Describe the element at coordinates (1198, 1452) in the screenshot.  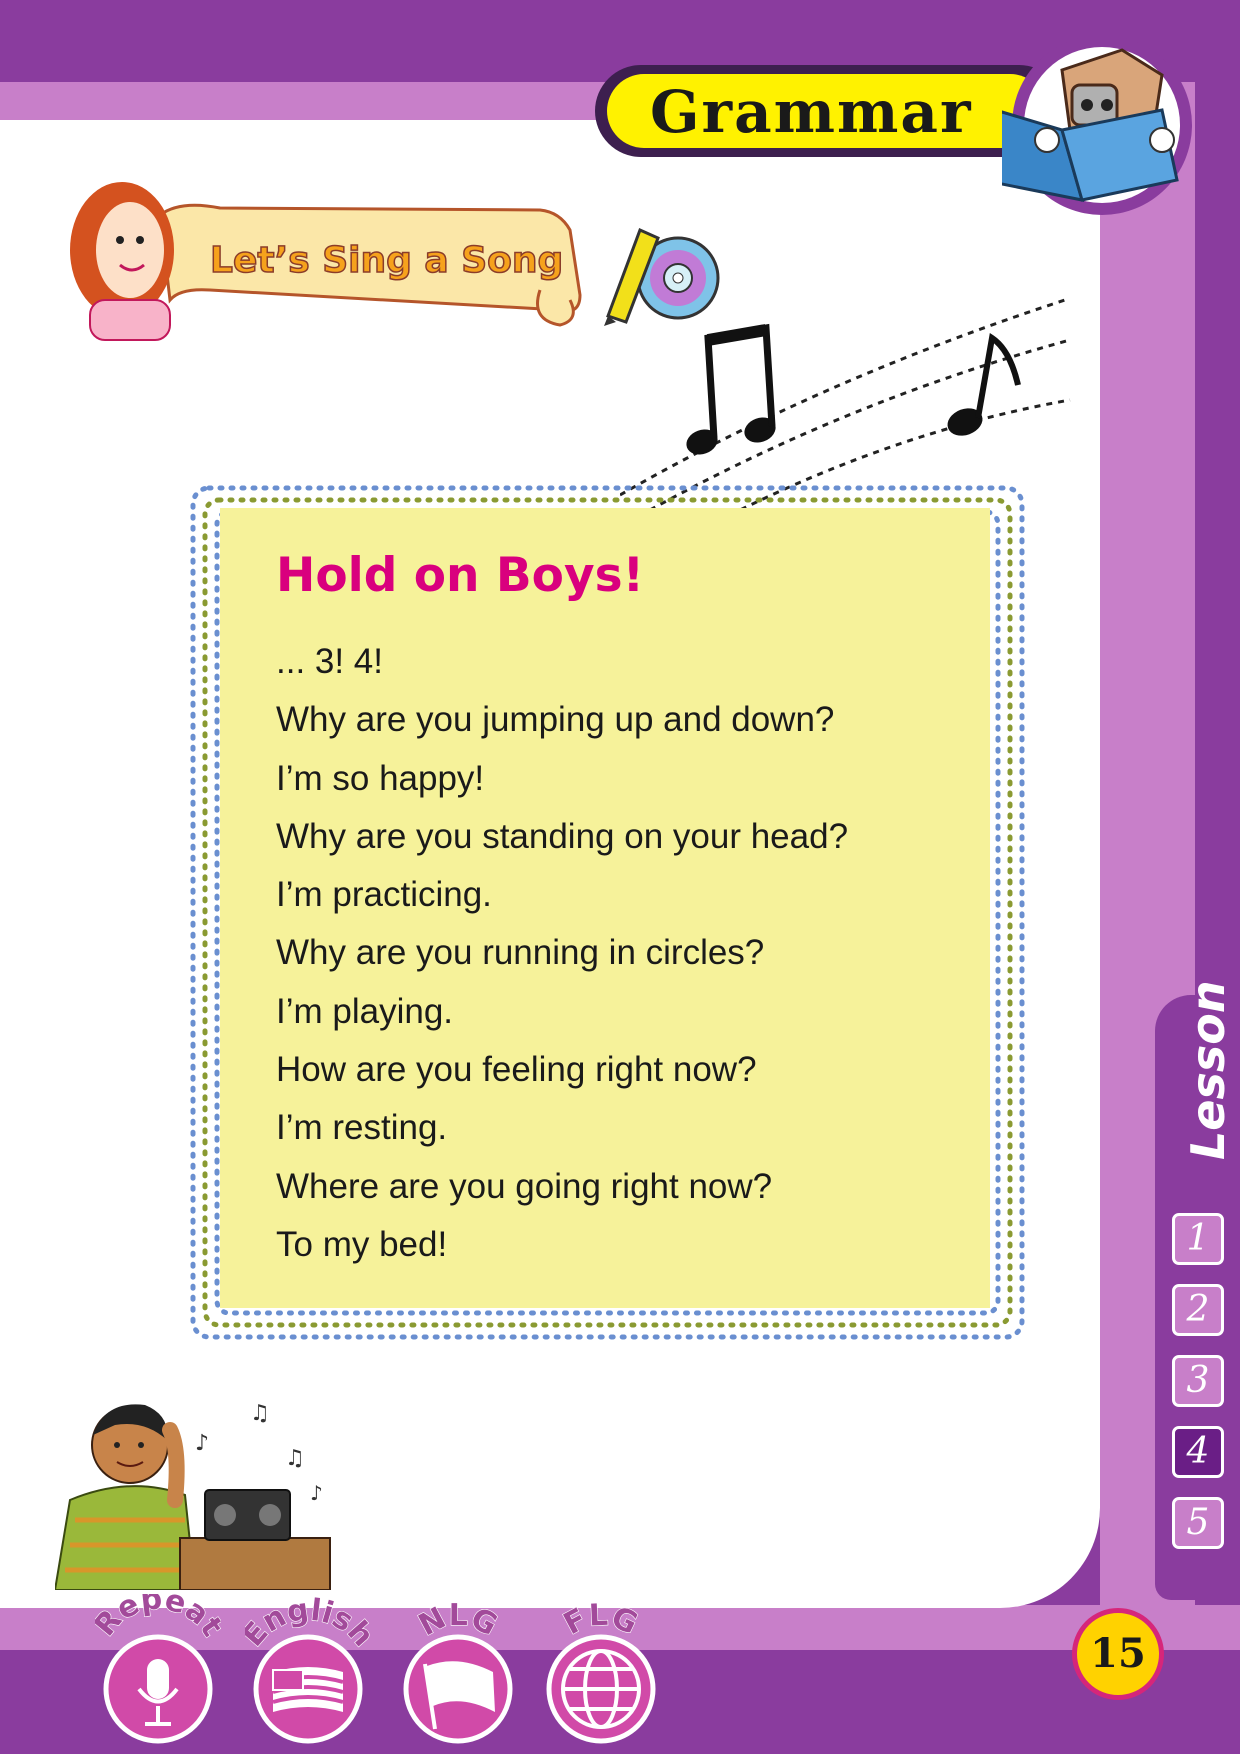
I see `lesson-4-button: 4` at that location.